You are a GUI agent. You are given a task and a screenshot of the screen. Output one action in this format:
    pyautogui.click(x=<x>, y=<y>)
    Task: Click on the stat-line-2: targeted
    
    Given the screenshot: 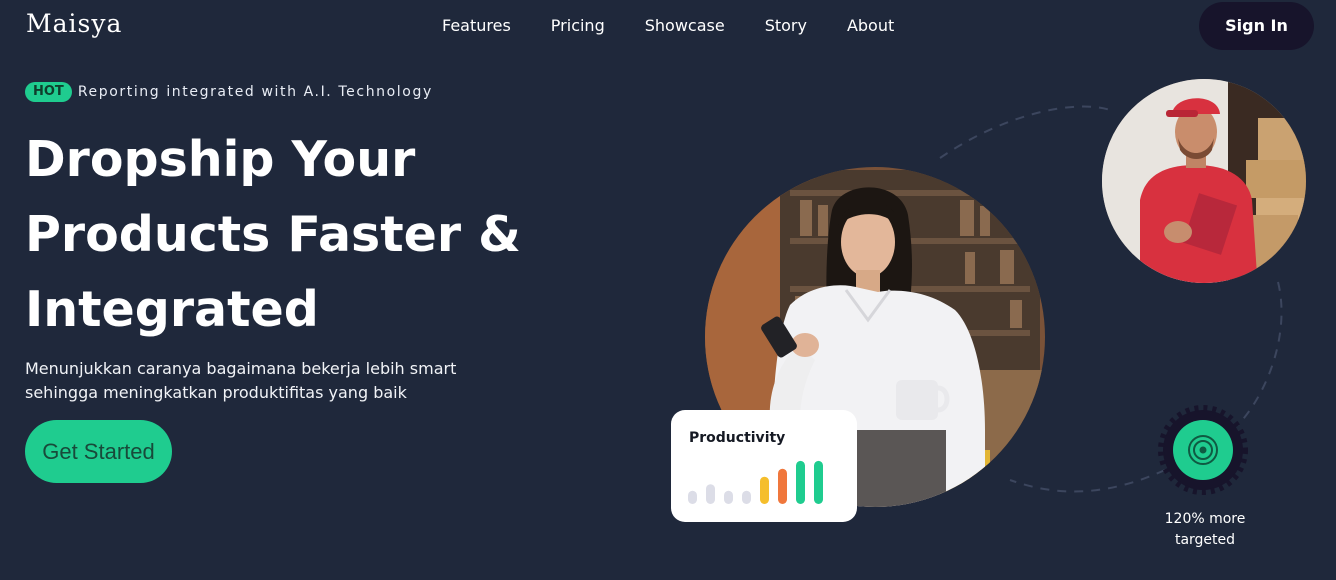 What is the action you would take?
    pyautogui.click(x=1205, y=540)
    